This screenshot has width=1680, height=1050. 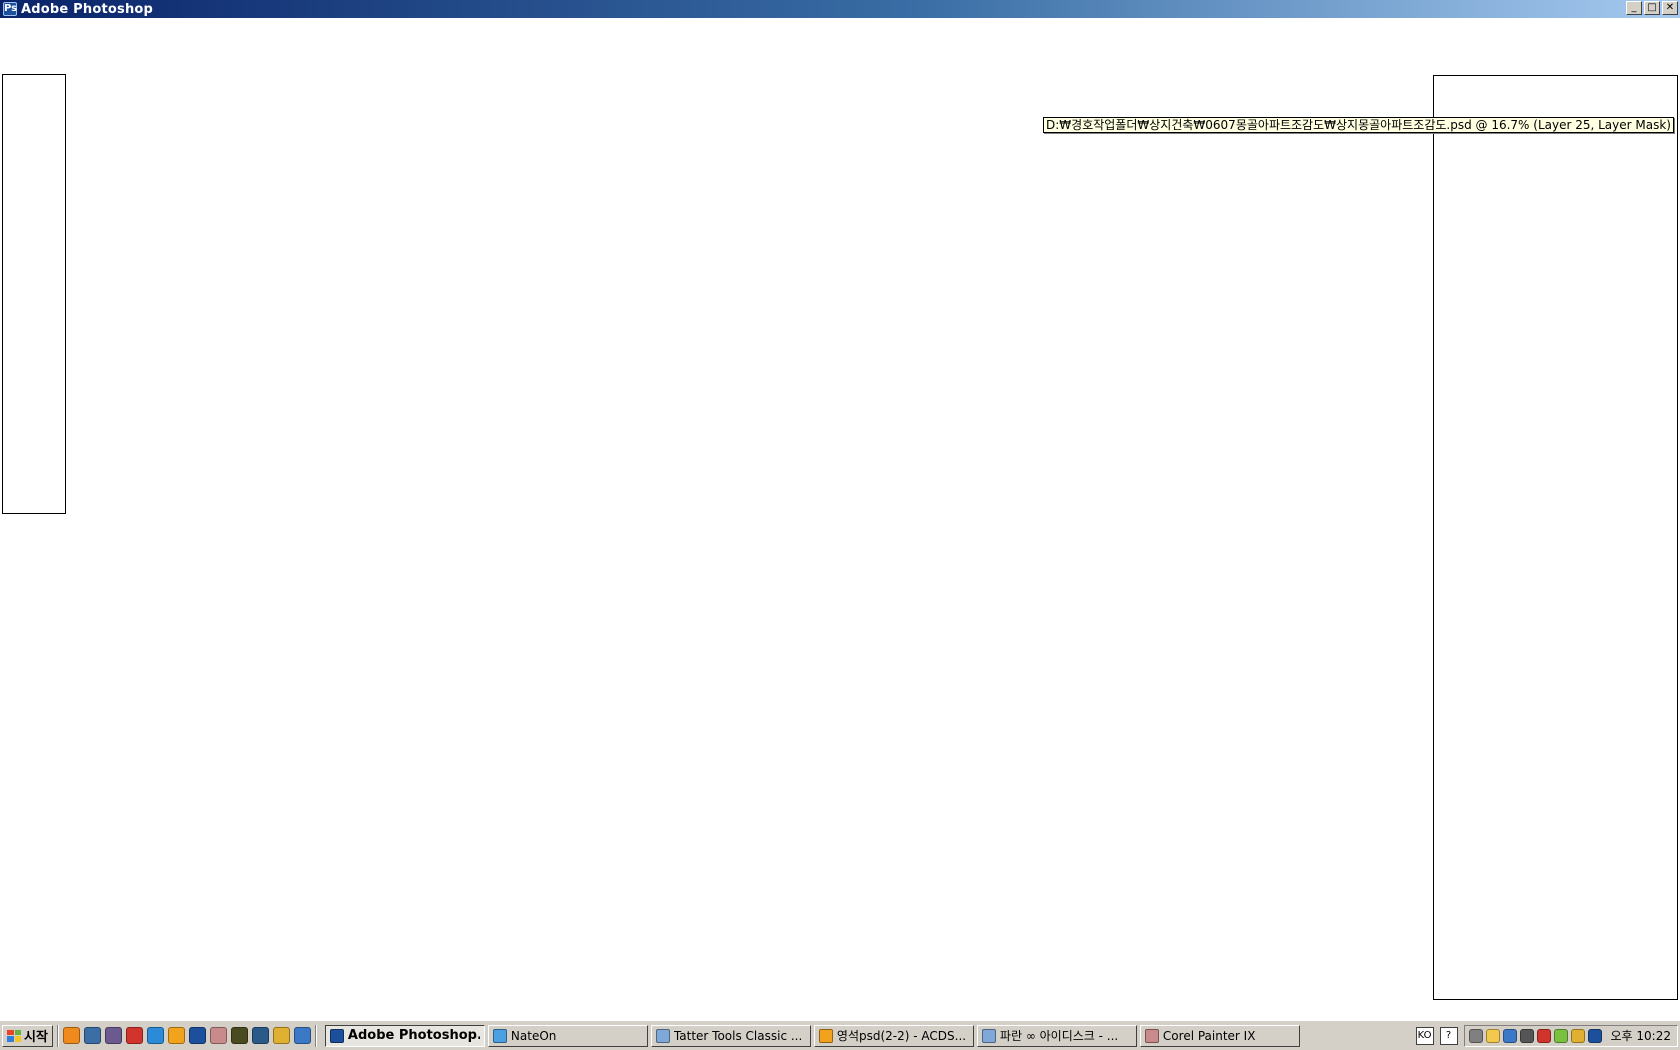 I want to click on flash-icon, so click(x=1543, y=1035).